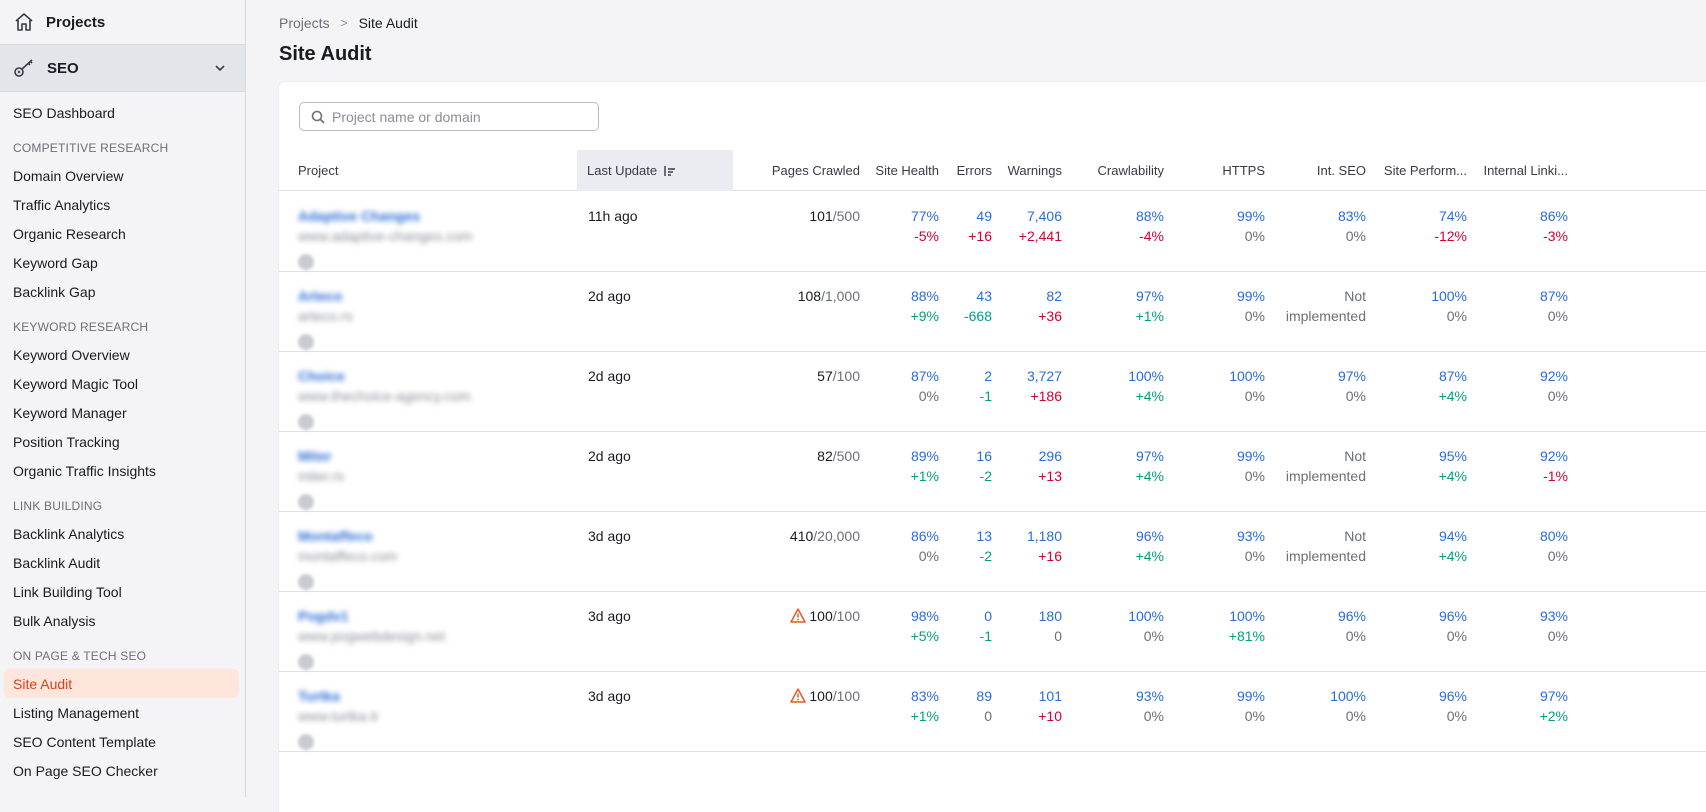 Image resolution: width=1706 pixels, height=812 pixels. Describe the element at coordinates (655, 170) in the screenshot. I see `col-last-update: Last Update` at that location.